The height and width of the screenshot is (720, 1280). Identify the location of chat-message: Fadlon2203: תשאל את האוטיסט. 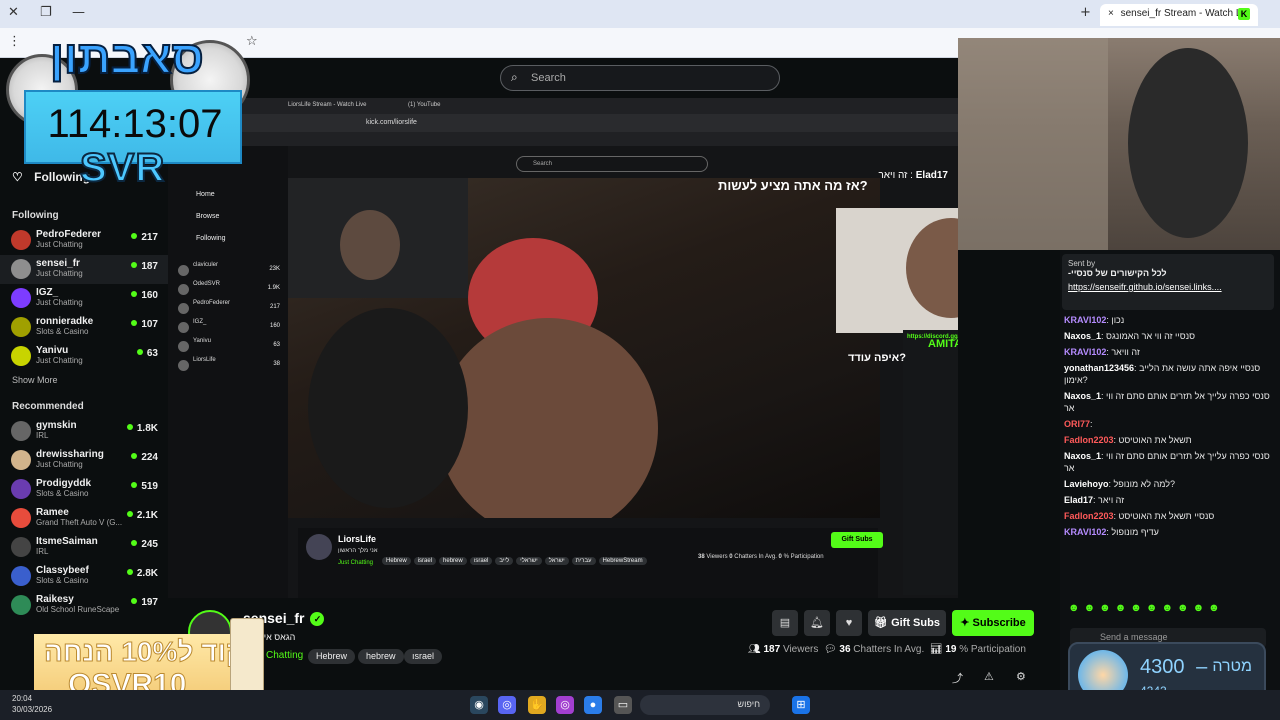
(1128, 440).